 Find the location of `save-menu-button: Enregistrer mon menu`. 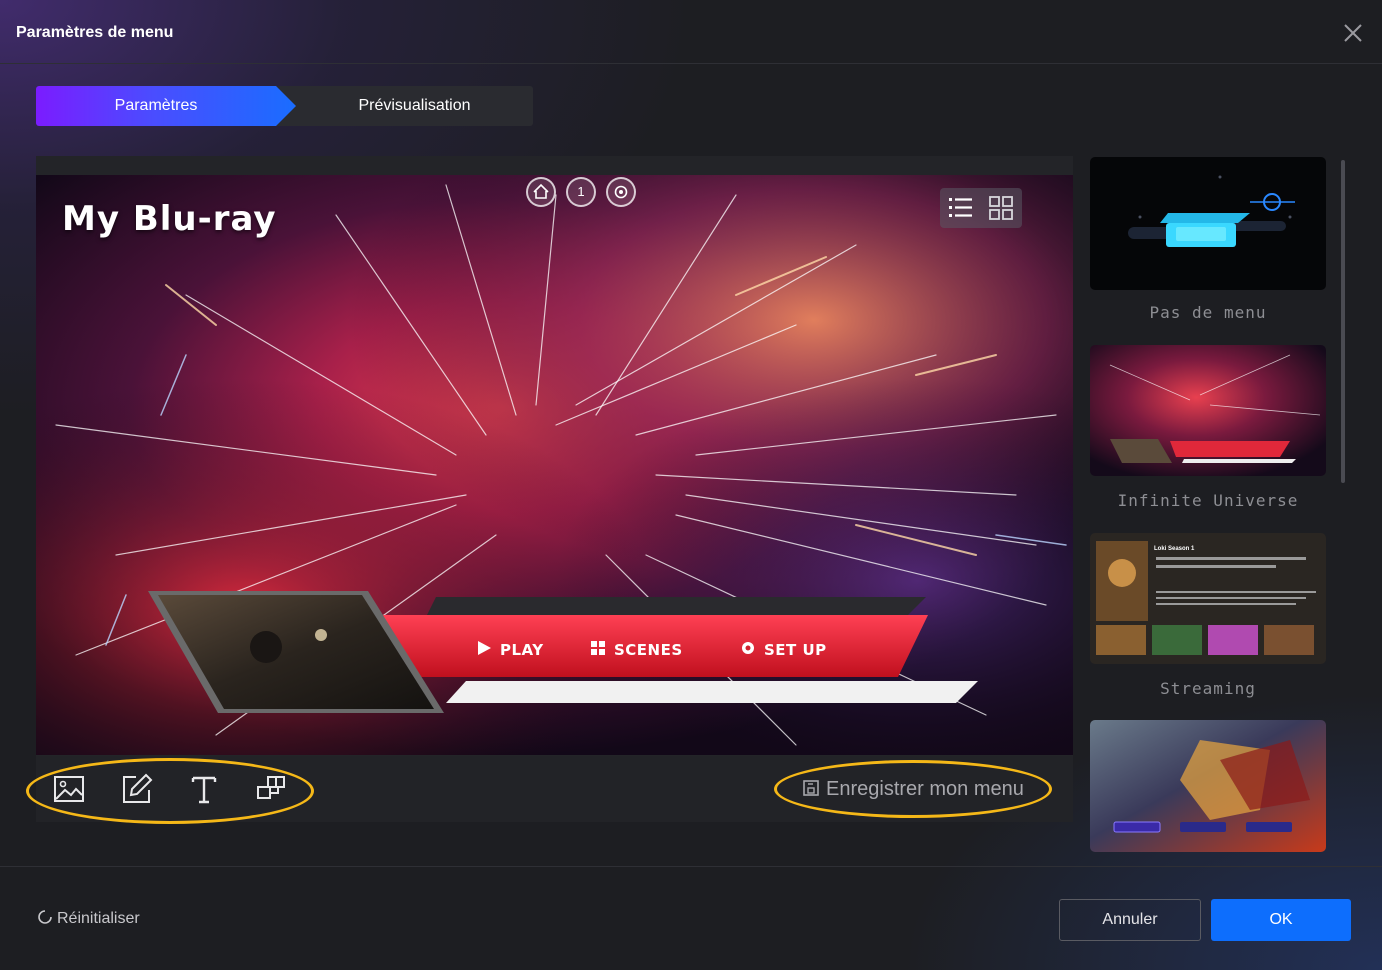

save-menu-button: Enregistrer mon menu is located at coordinates (913, 789).